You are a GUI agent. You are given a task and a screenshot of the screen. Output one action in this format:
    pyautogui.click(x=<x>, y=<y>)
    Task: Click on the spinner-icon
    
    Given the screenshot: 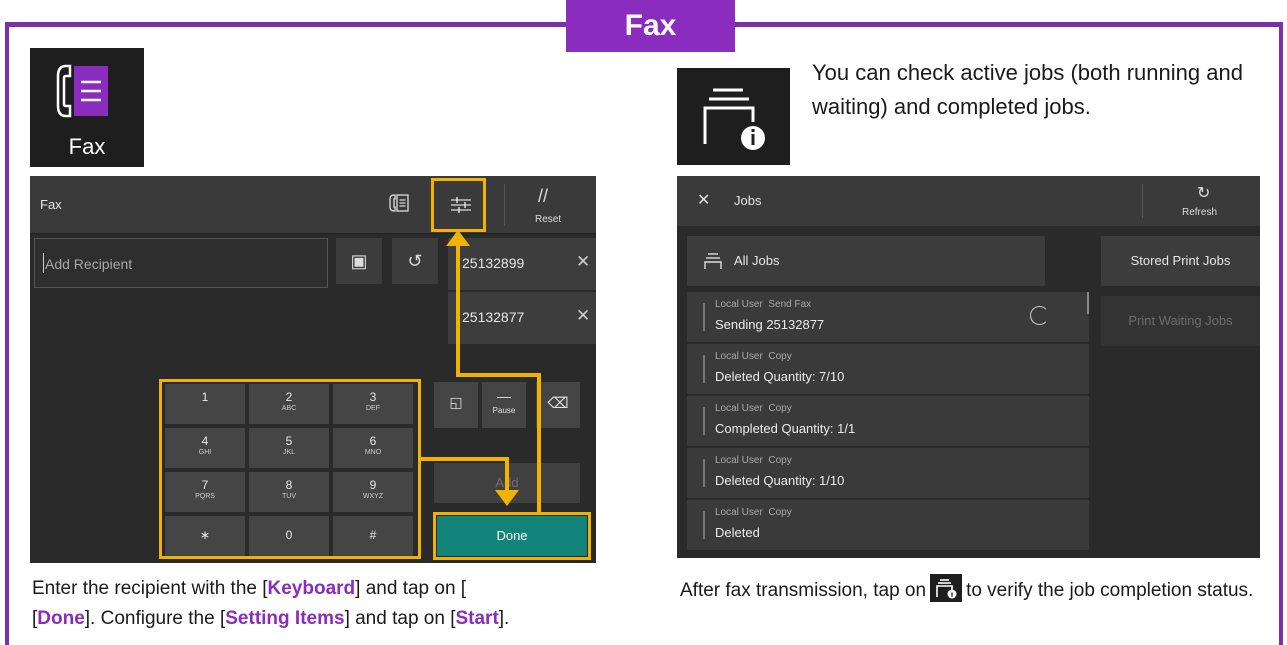 What is the action you would take?
    pyautogui.click(x=1039, y=315)
    